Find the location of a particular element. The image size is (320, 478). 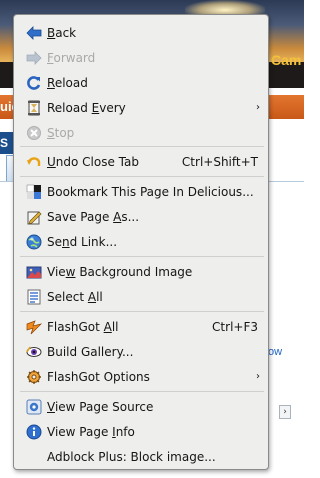

menu-item-label: Select All is located at coordinates (75, 297).